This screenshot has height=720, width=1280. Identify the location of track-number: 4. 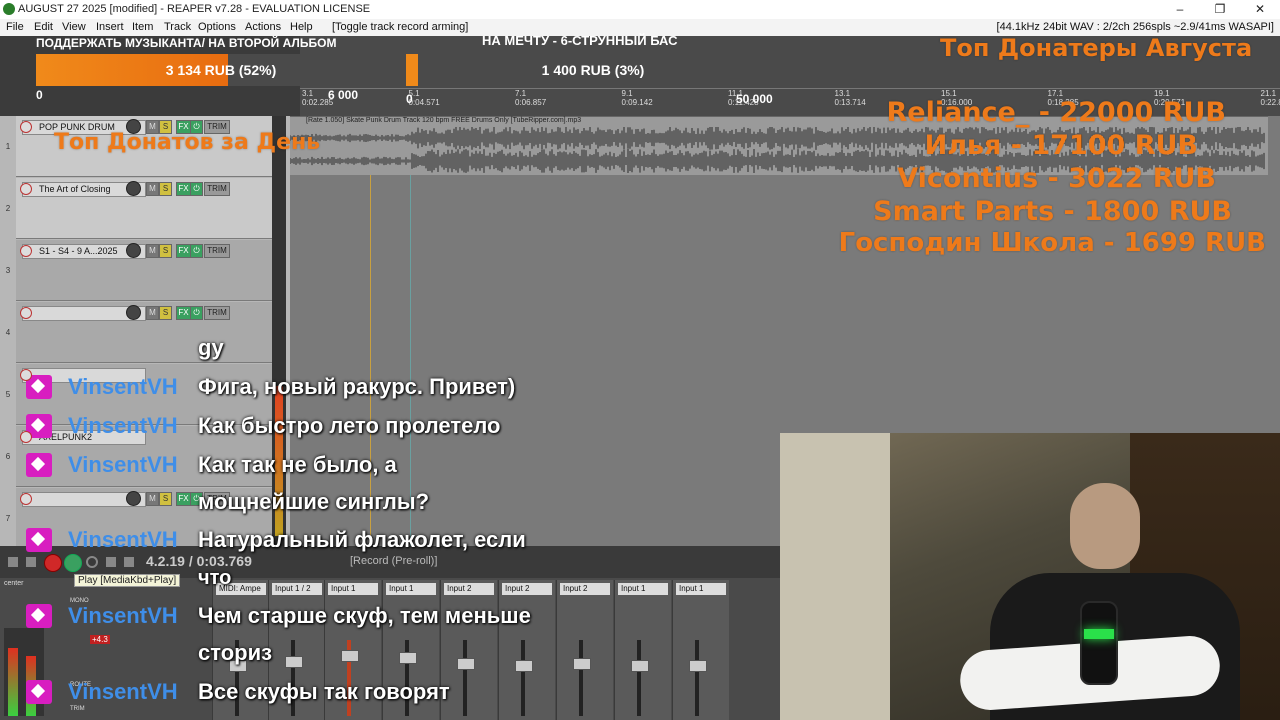
(8, 332).